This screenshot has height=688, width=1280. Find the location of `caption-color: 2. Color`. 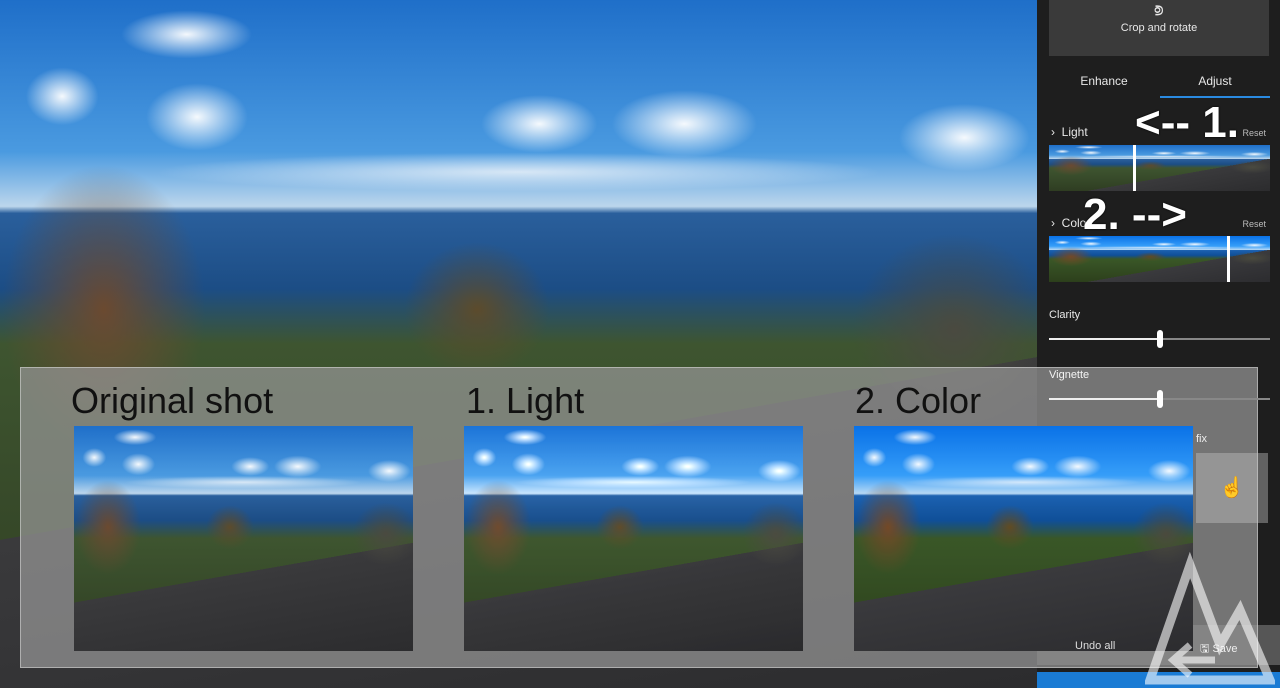

caption-color: 2. Color is located at coordinates (918, 400).